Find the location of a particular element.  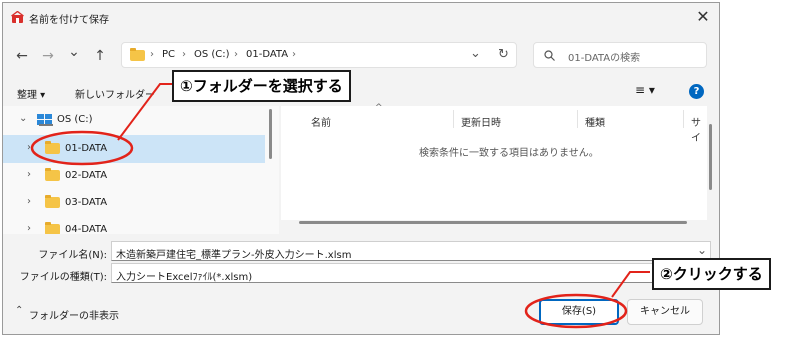

callout-step2: ②クリックする is located at coordinates (711, 274).